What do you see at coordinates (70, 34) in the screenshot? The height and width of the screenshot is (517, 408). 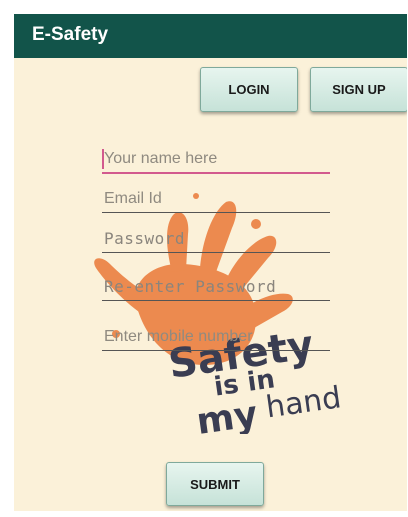 I see `app-title: E-Safety` at bounding box center [70, 34].